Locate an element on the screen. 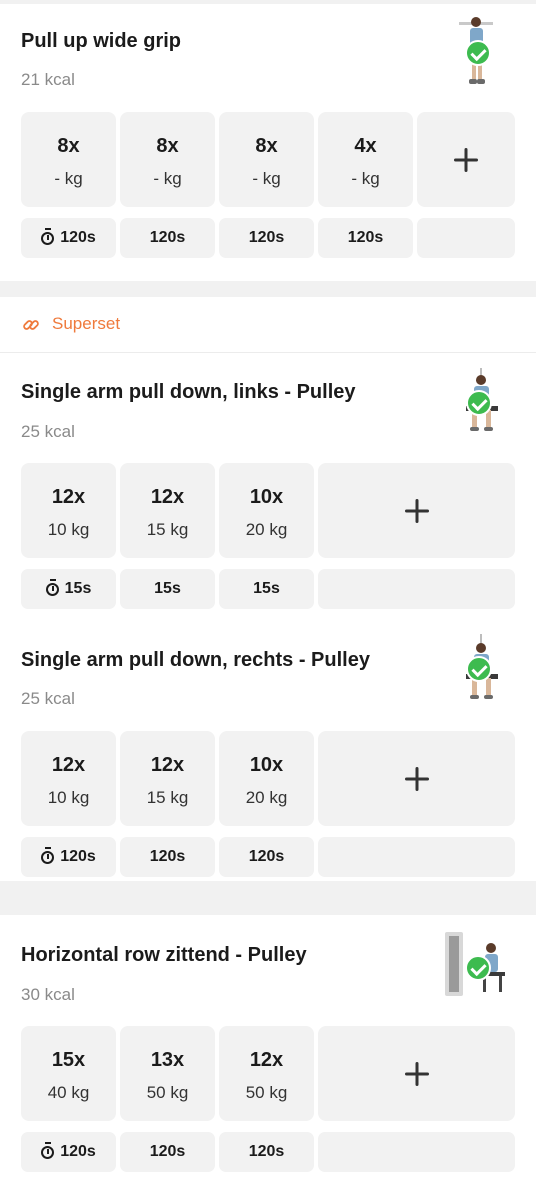 This screenshot has height=1200, width=536. set-tile: 4x - kg is located at coordinates (365, 159).